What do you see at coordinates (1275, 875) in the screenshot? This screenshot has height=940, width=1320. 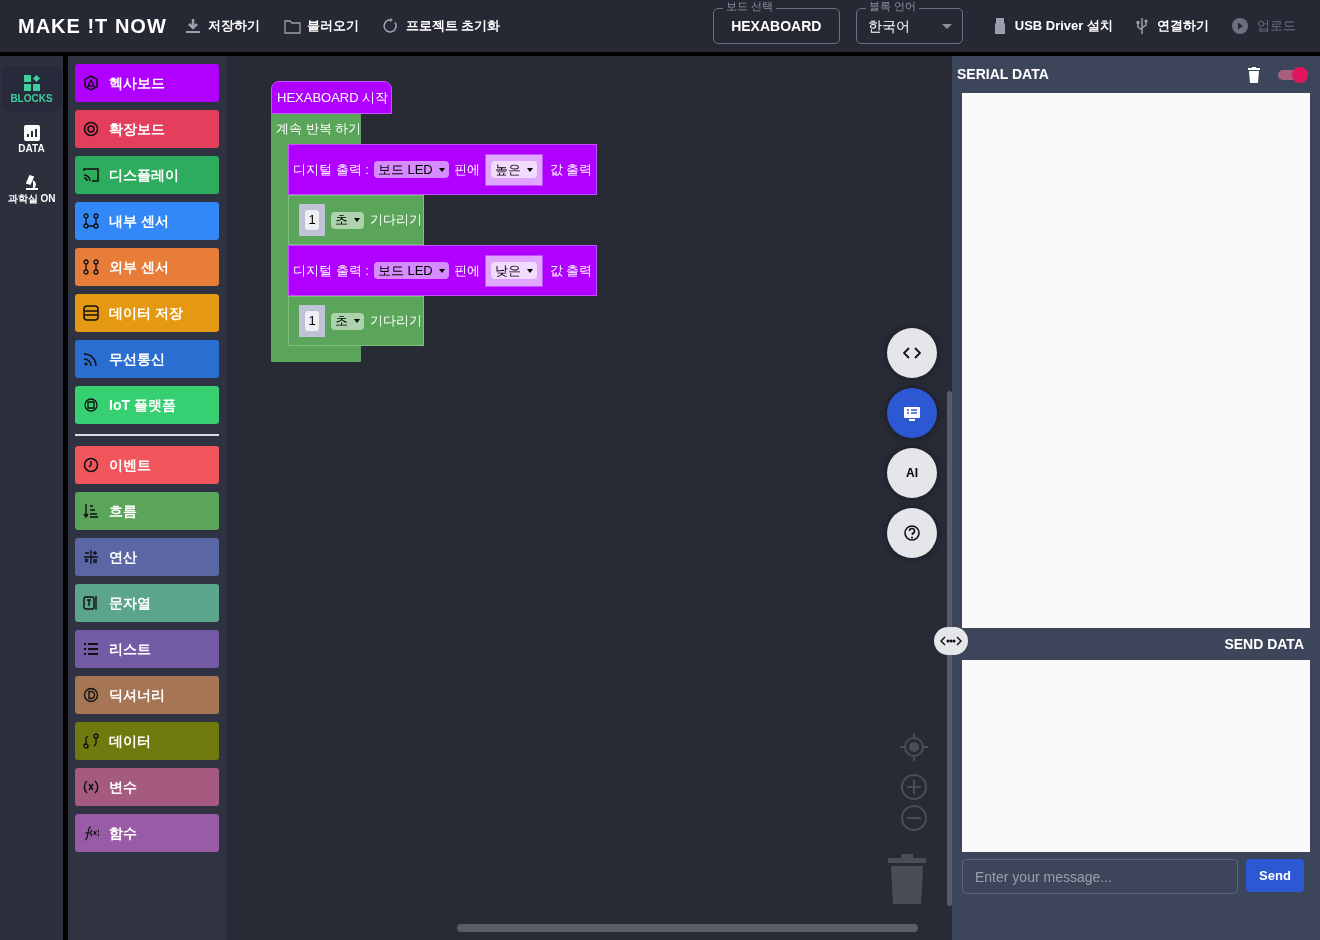 I see `send-button: Send` at bounding box center [1275, 875].